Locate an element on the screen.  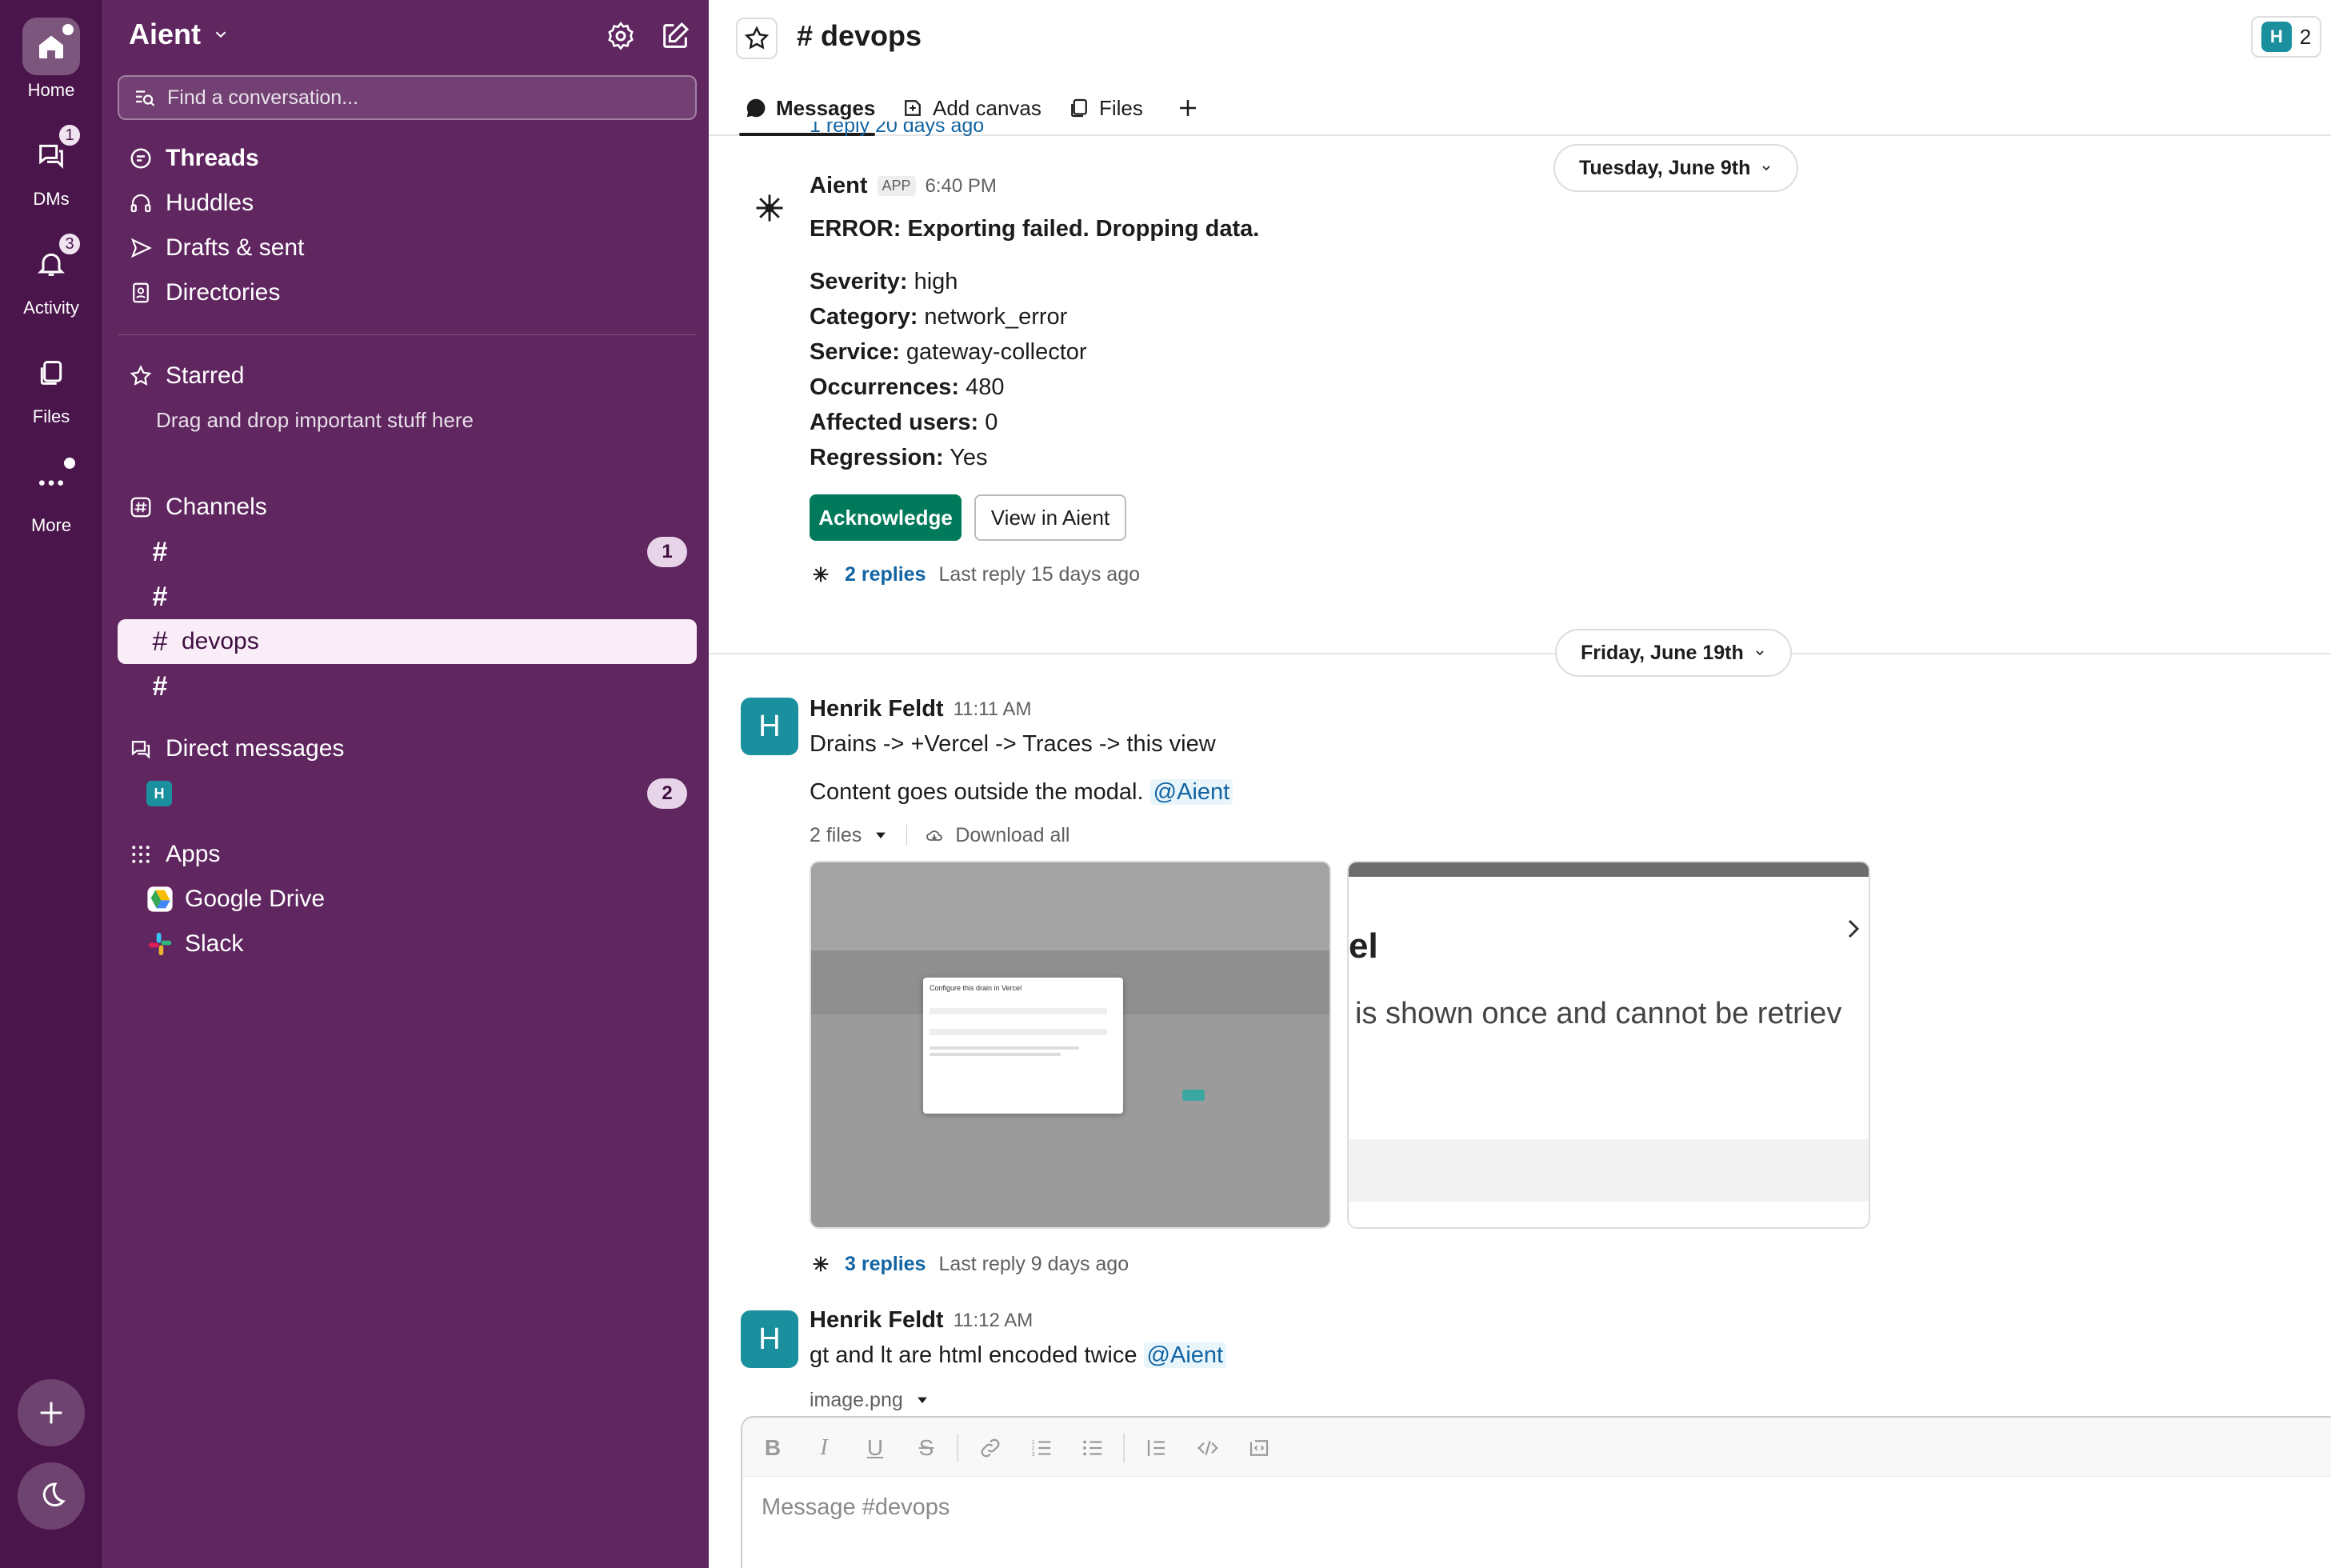
rail-files: Files is located at coordinates (51, 385).